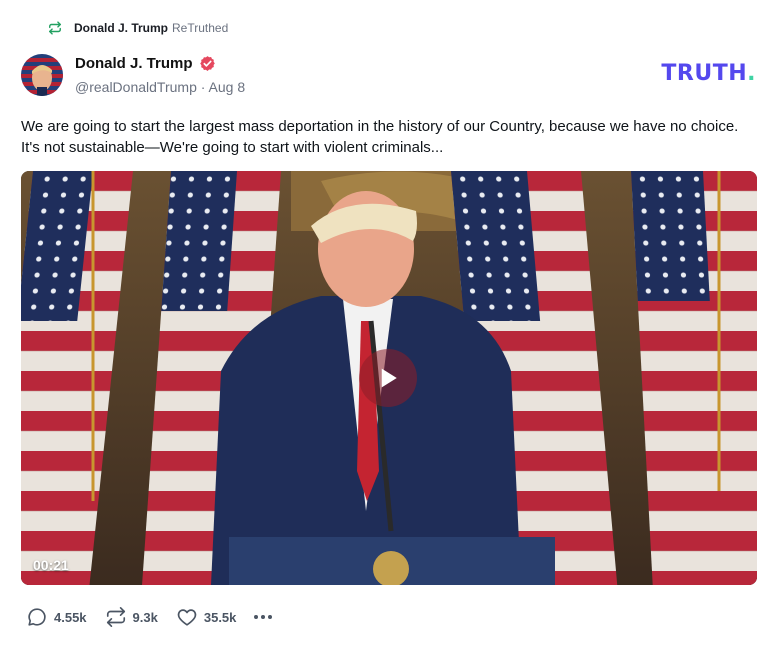 The width and height of the screenshot is (778, 647). I want to click on truth-social-logo: TRUTH., so click(708, 73).